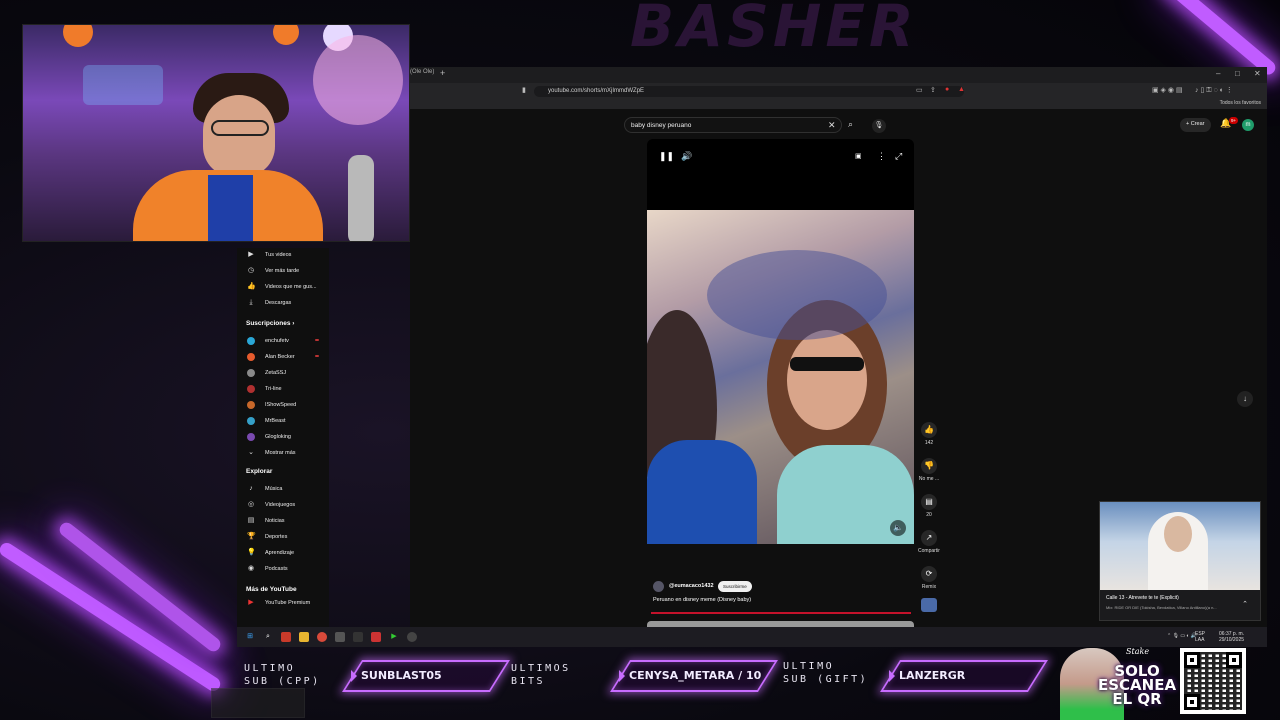 This screenshot has height=720, width=1280. I want to click on channel-name: @eumacaco1432, so click(691, 586).